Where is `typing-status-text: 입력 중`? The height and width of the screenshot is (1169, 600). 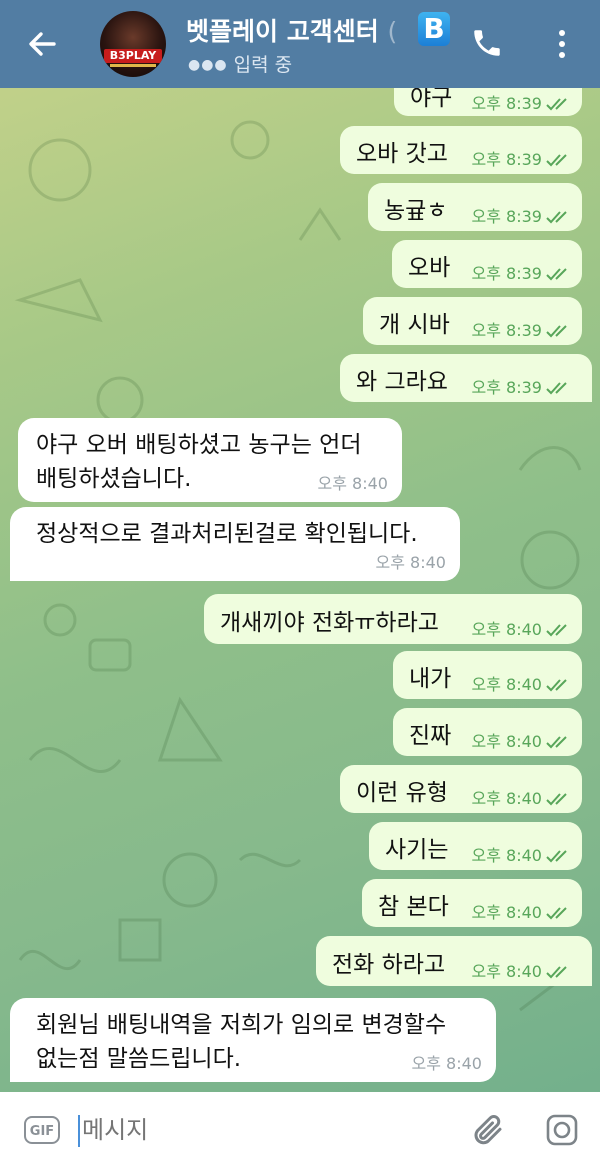
typing-status-text: 입력 중 is located at coordinates (263, 65).